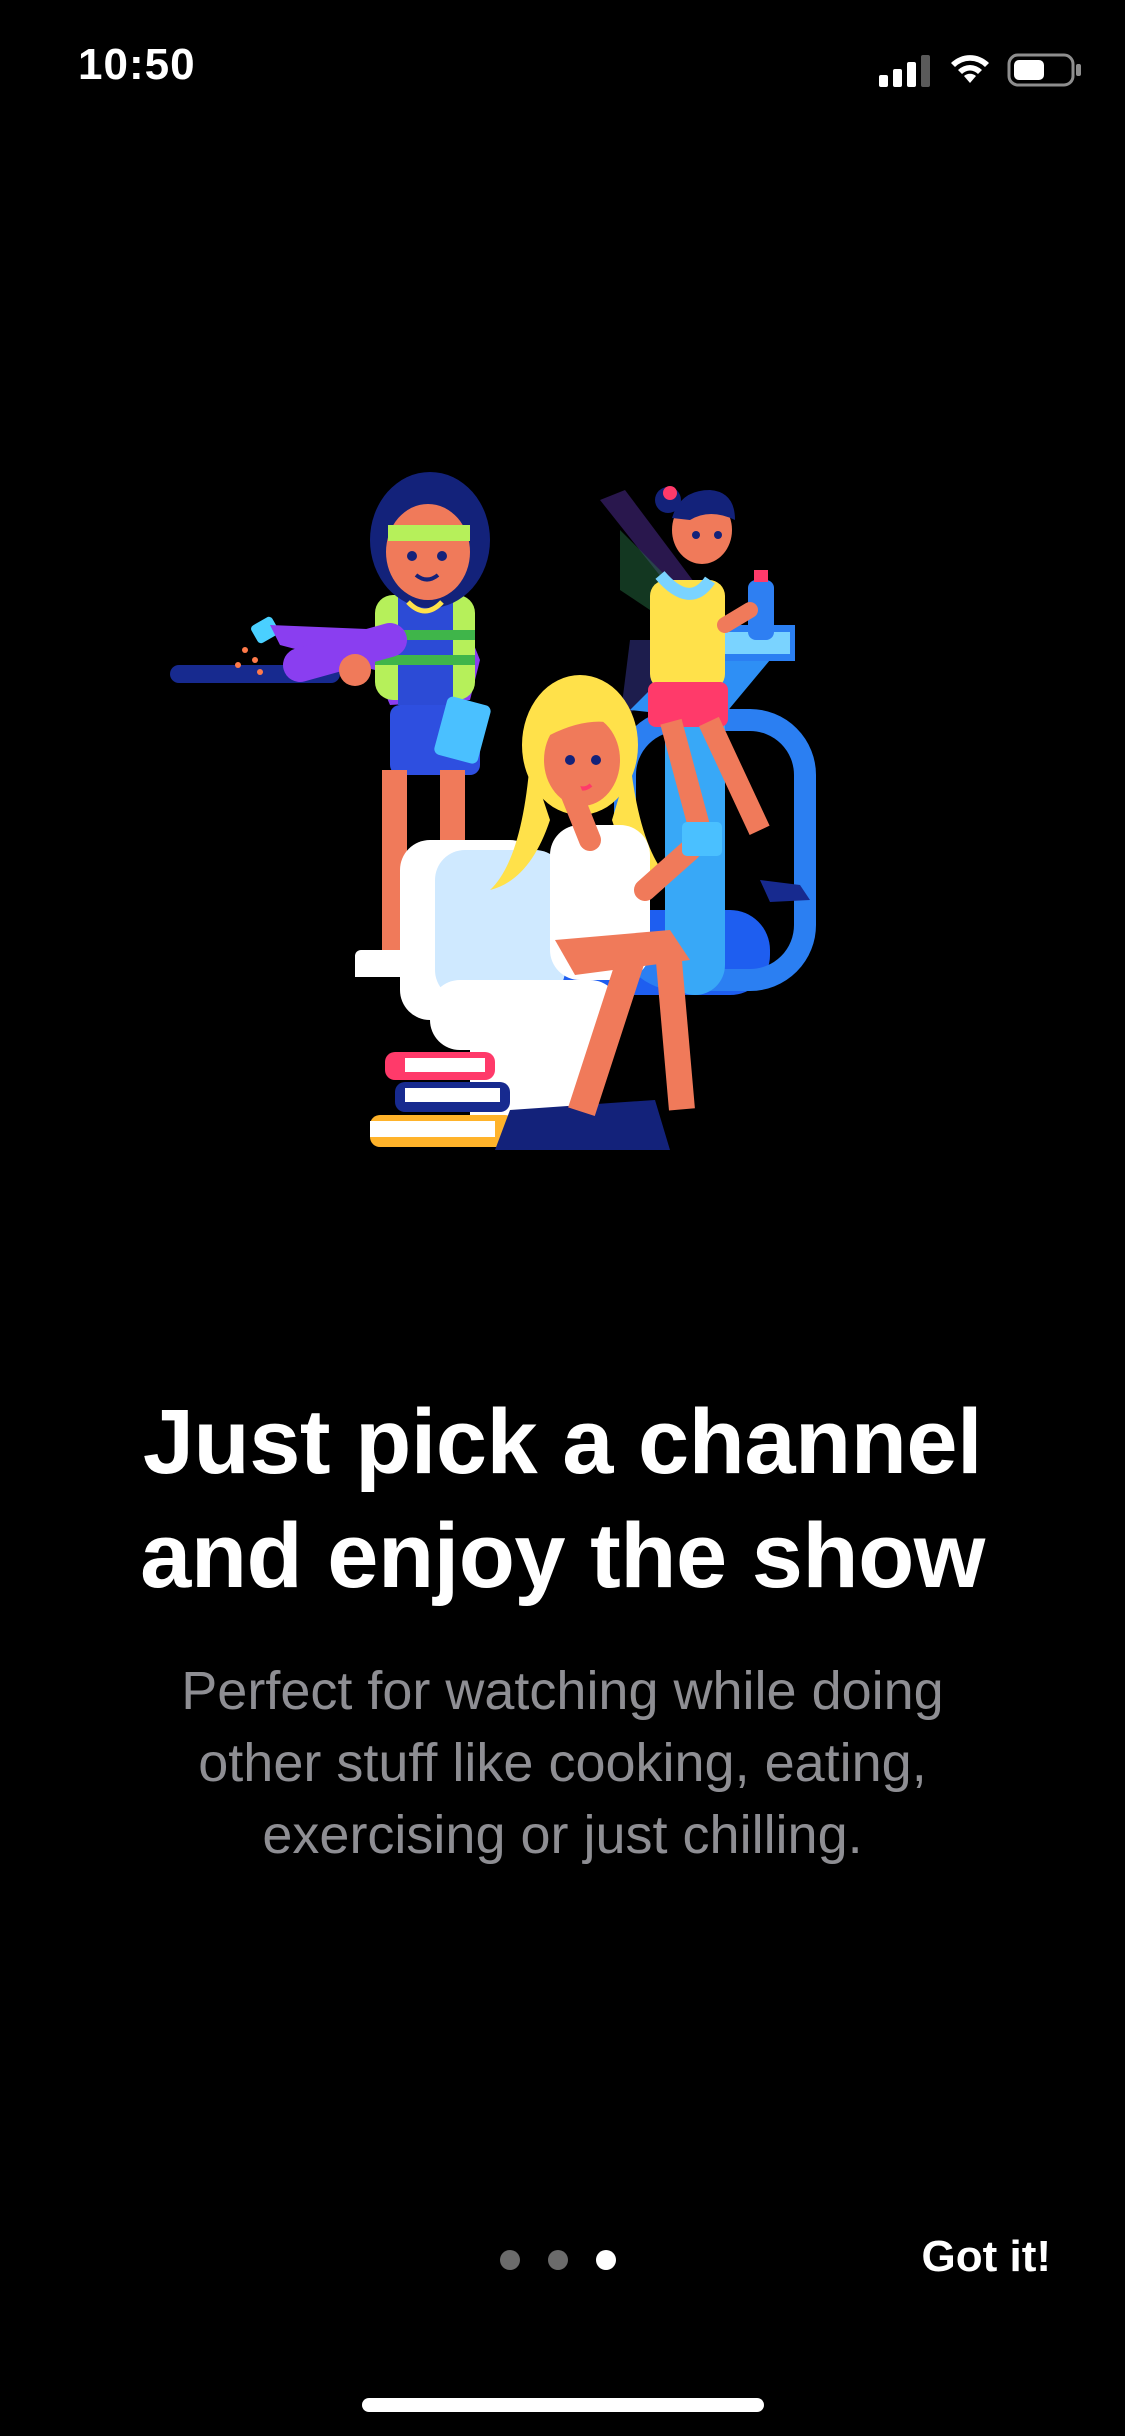 Image resolution: width=1125 pixels, height=2436 pixels. What do you see at coordinates (562, 1556) in the screenshot?
I see `headline-line-2: and enjoy the show` at bounding box center [562, 1556].